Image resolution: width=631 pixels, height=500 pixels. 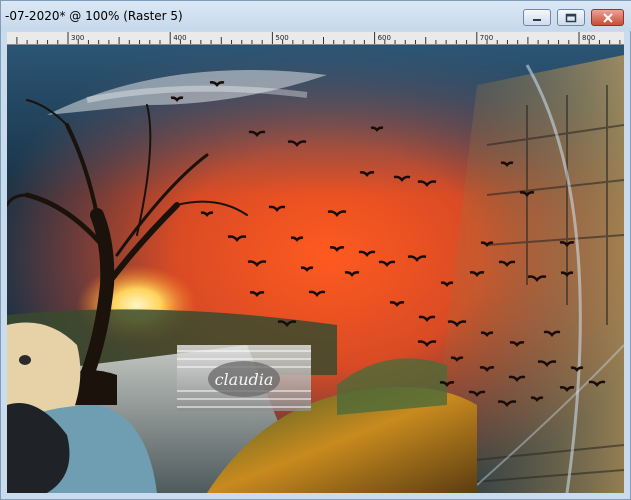 What do you see at coordinates (179, 38) in the screenshot?
I see `ruler-label: 400` at bounding box center [179, 38].